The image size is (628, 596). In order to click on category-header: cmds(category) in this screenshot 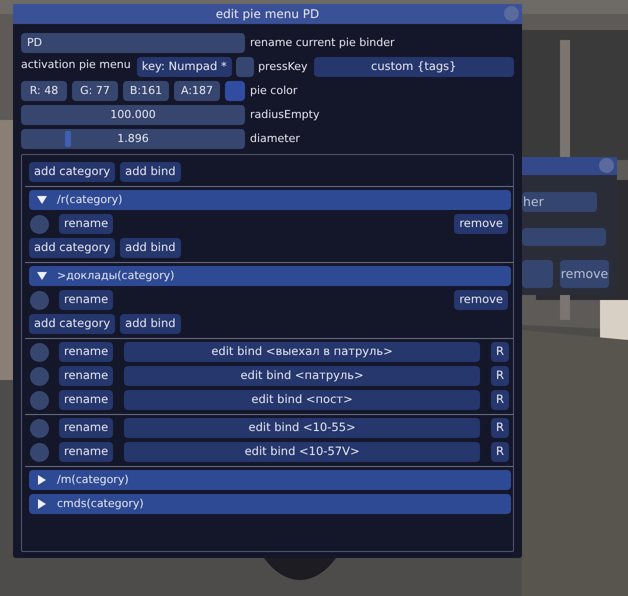, I will do `click(270, 504)`.